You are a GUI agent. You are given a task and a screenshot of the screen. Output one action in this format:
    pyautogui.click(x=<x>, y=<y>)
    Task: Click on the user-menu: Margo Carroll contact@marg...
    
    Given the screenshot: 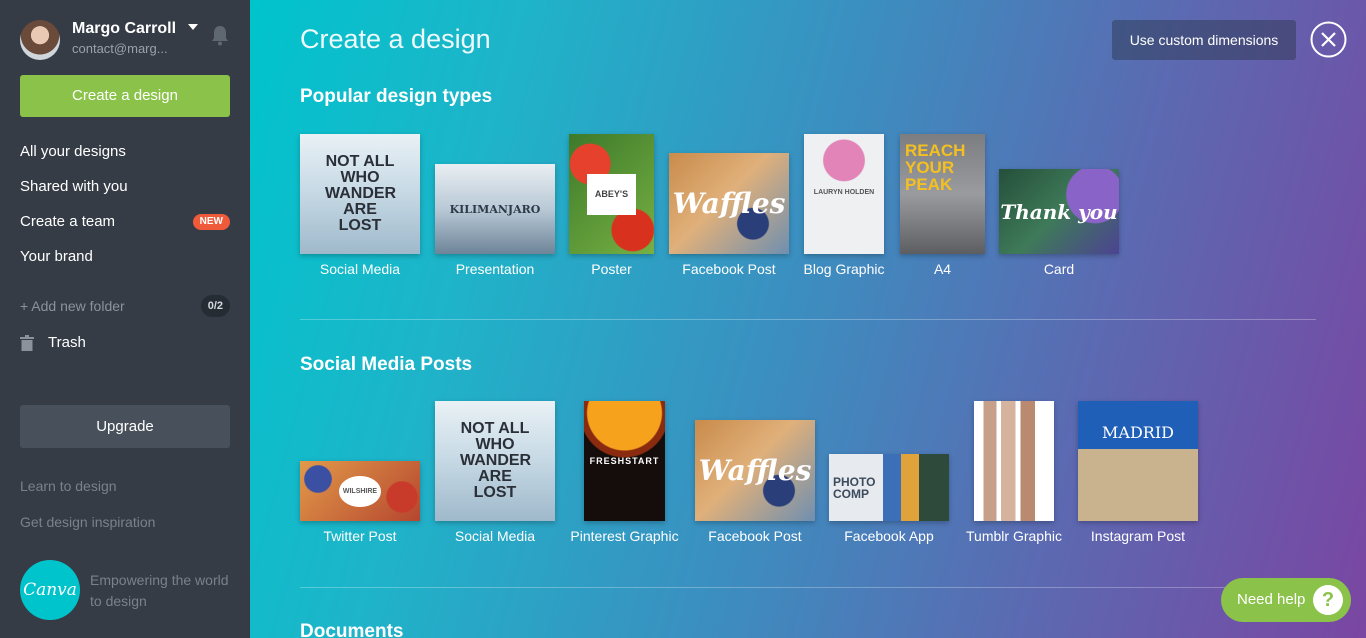 What is the action you would take?
    pyautogui.click(x=126, y=40)
    